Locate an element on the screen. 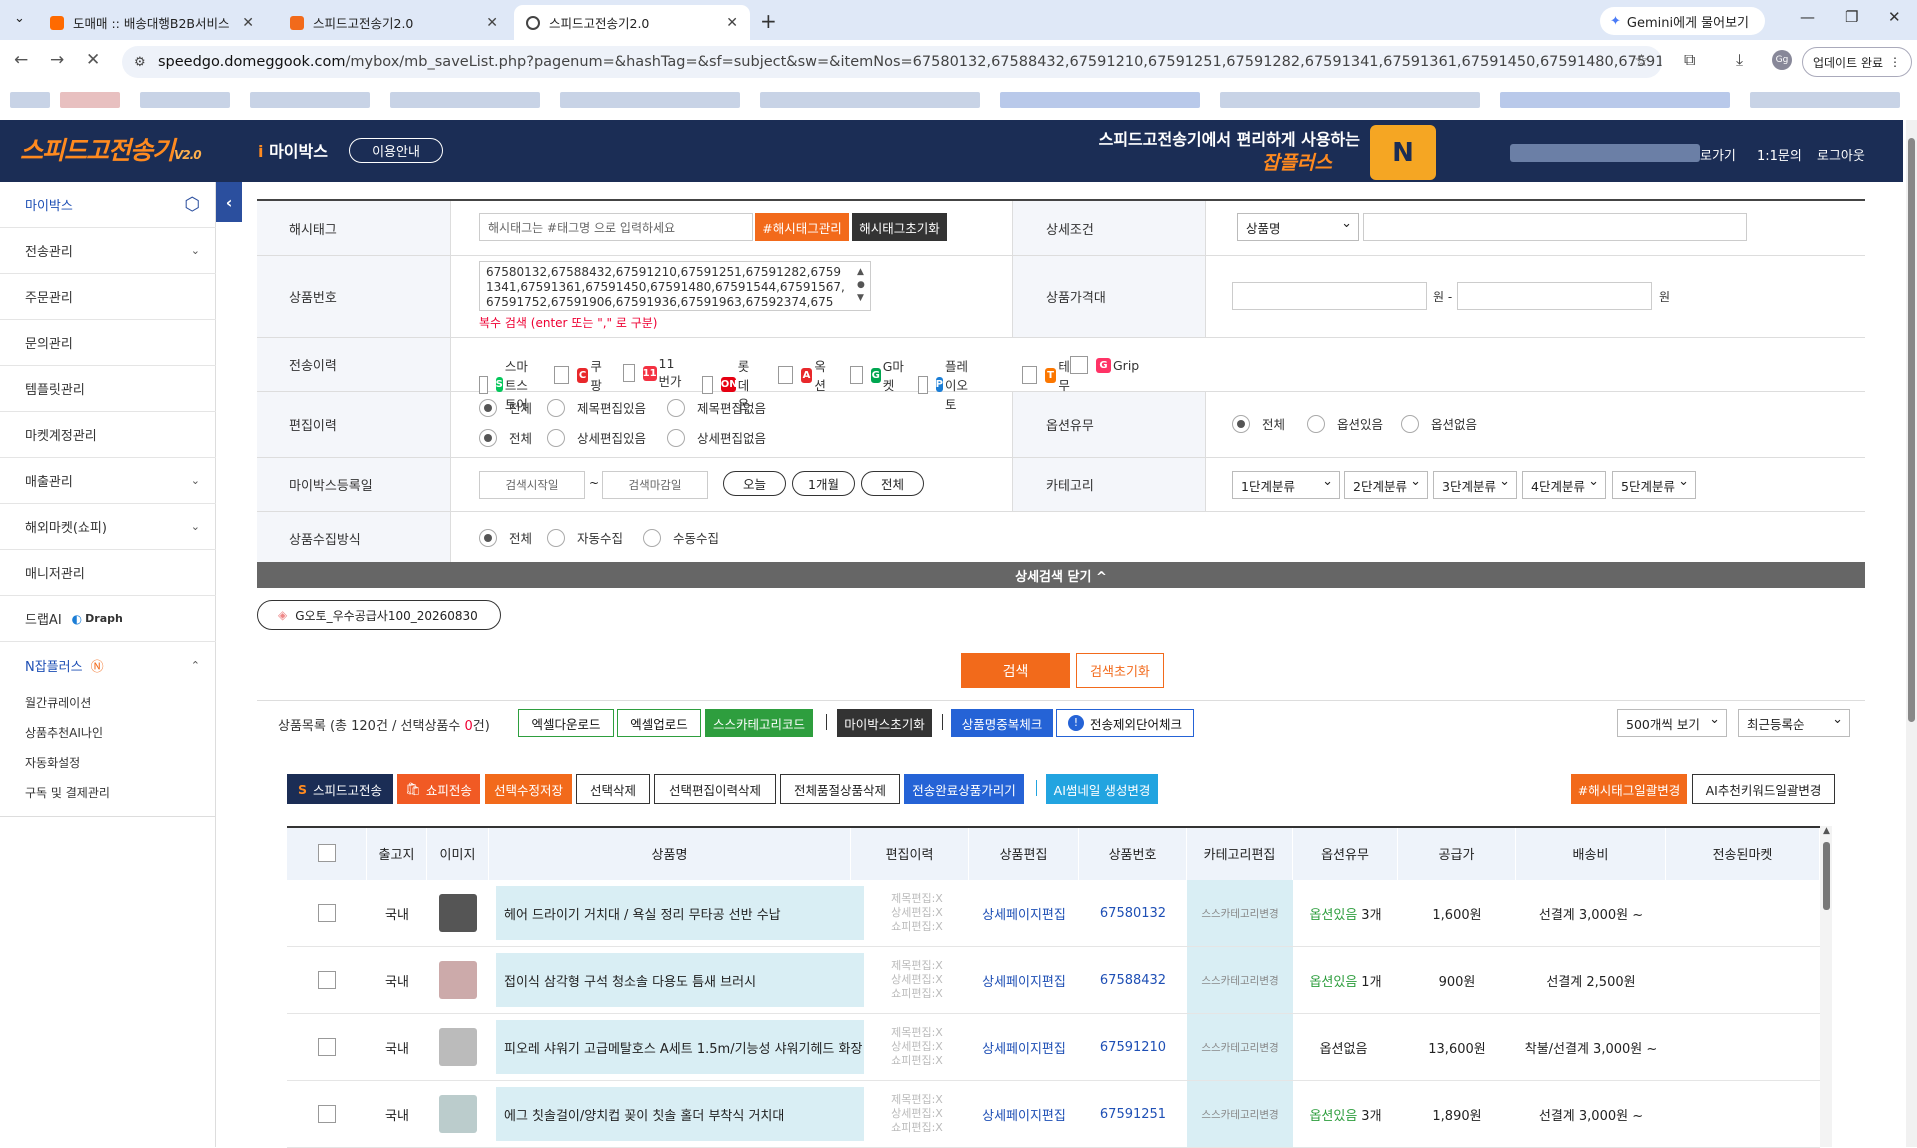 The width and height of the screenshot is (1917, 1148). logout-link: 로그아웃 is located at coordinates (1841, 154).